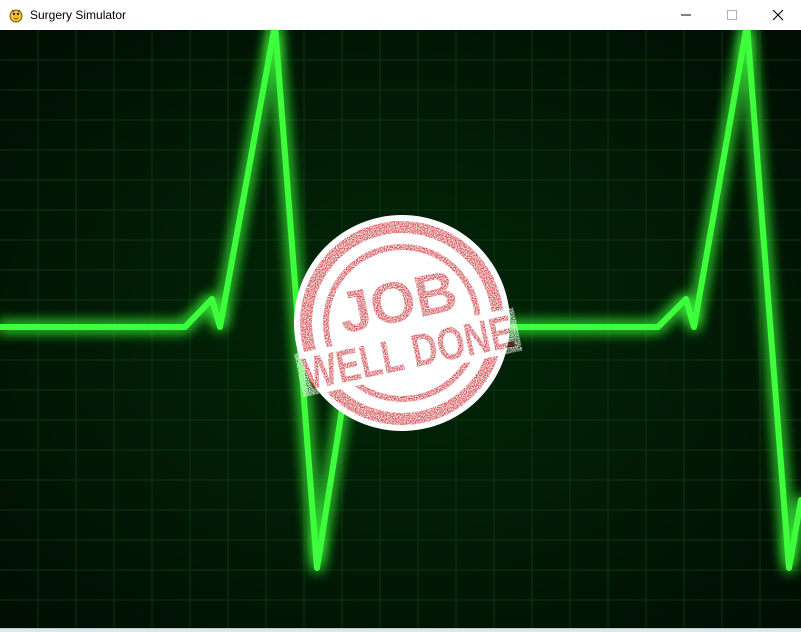 The width and height of the screenshot is (801, 632). I want to click on maximize-button, so click(732, 15).